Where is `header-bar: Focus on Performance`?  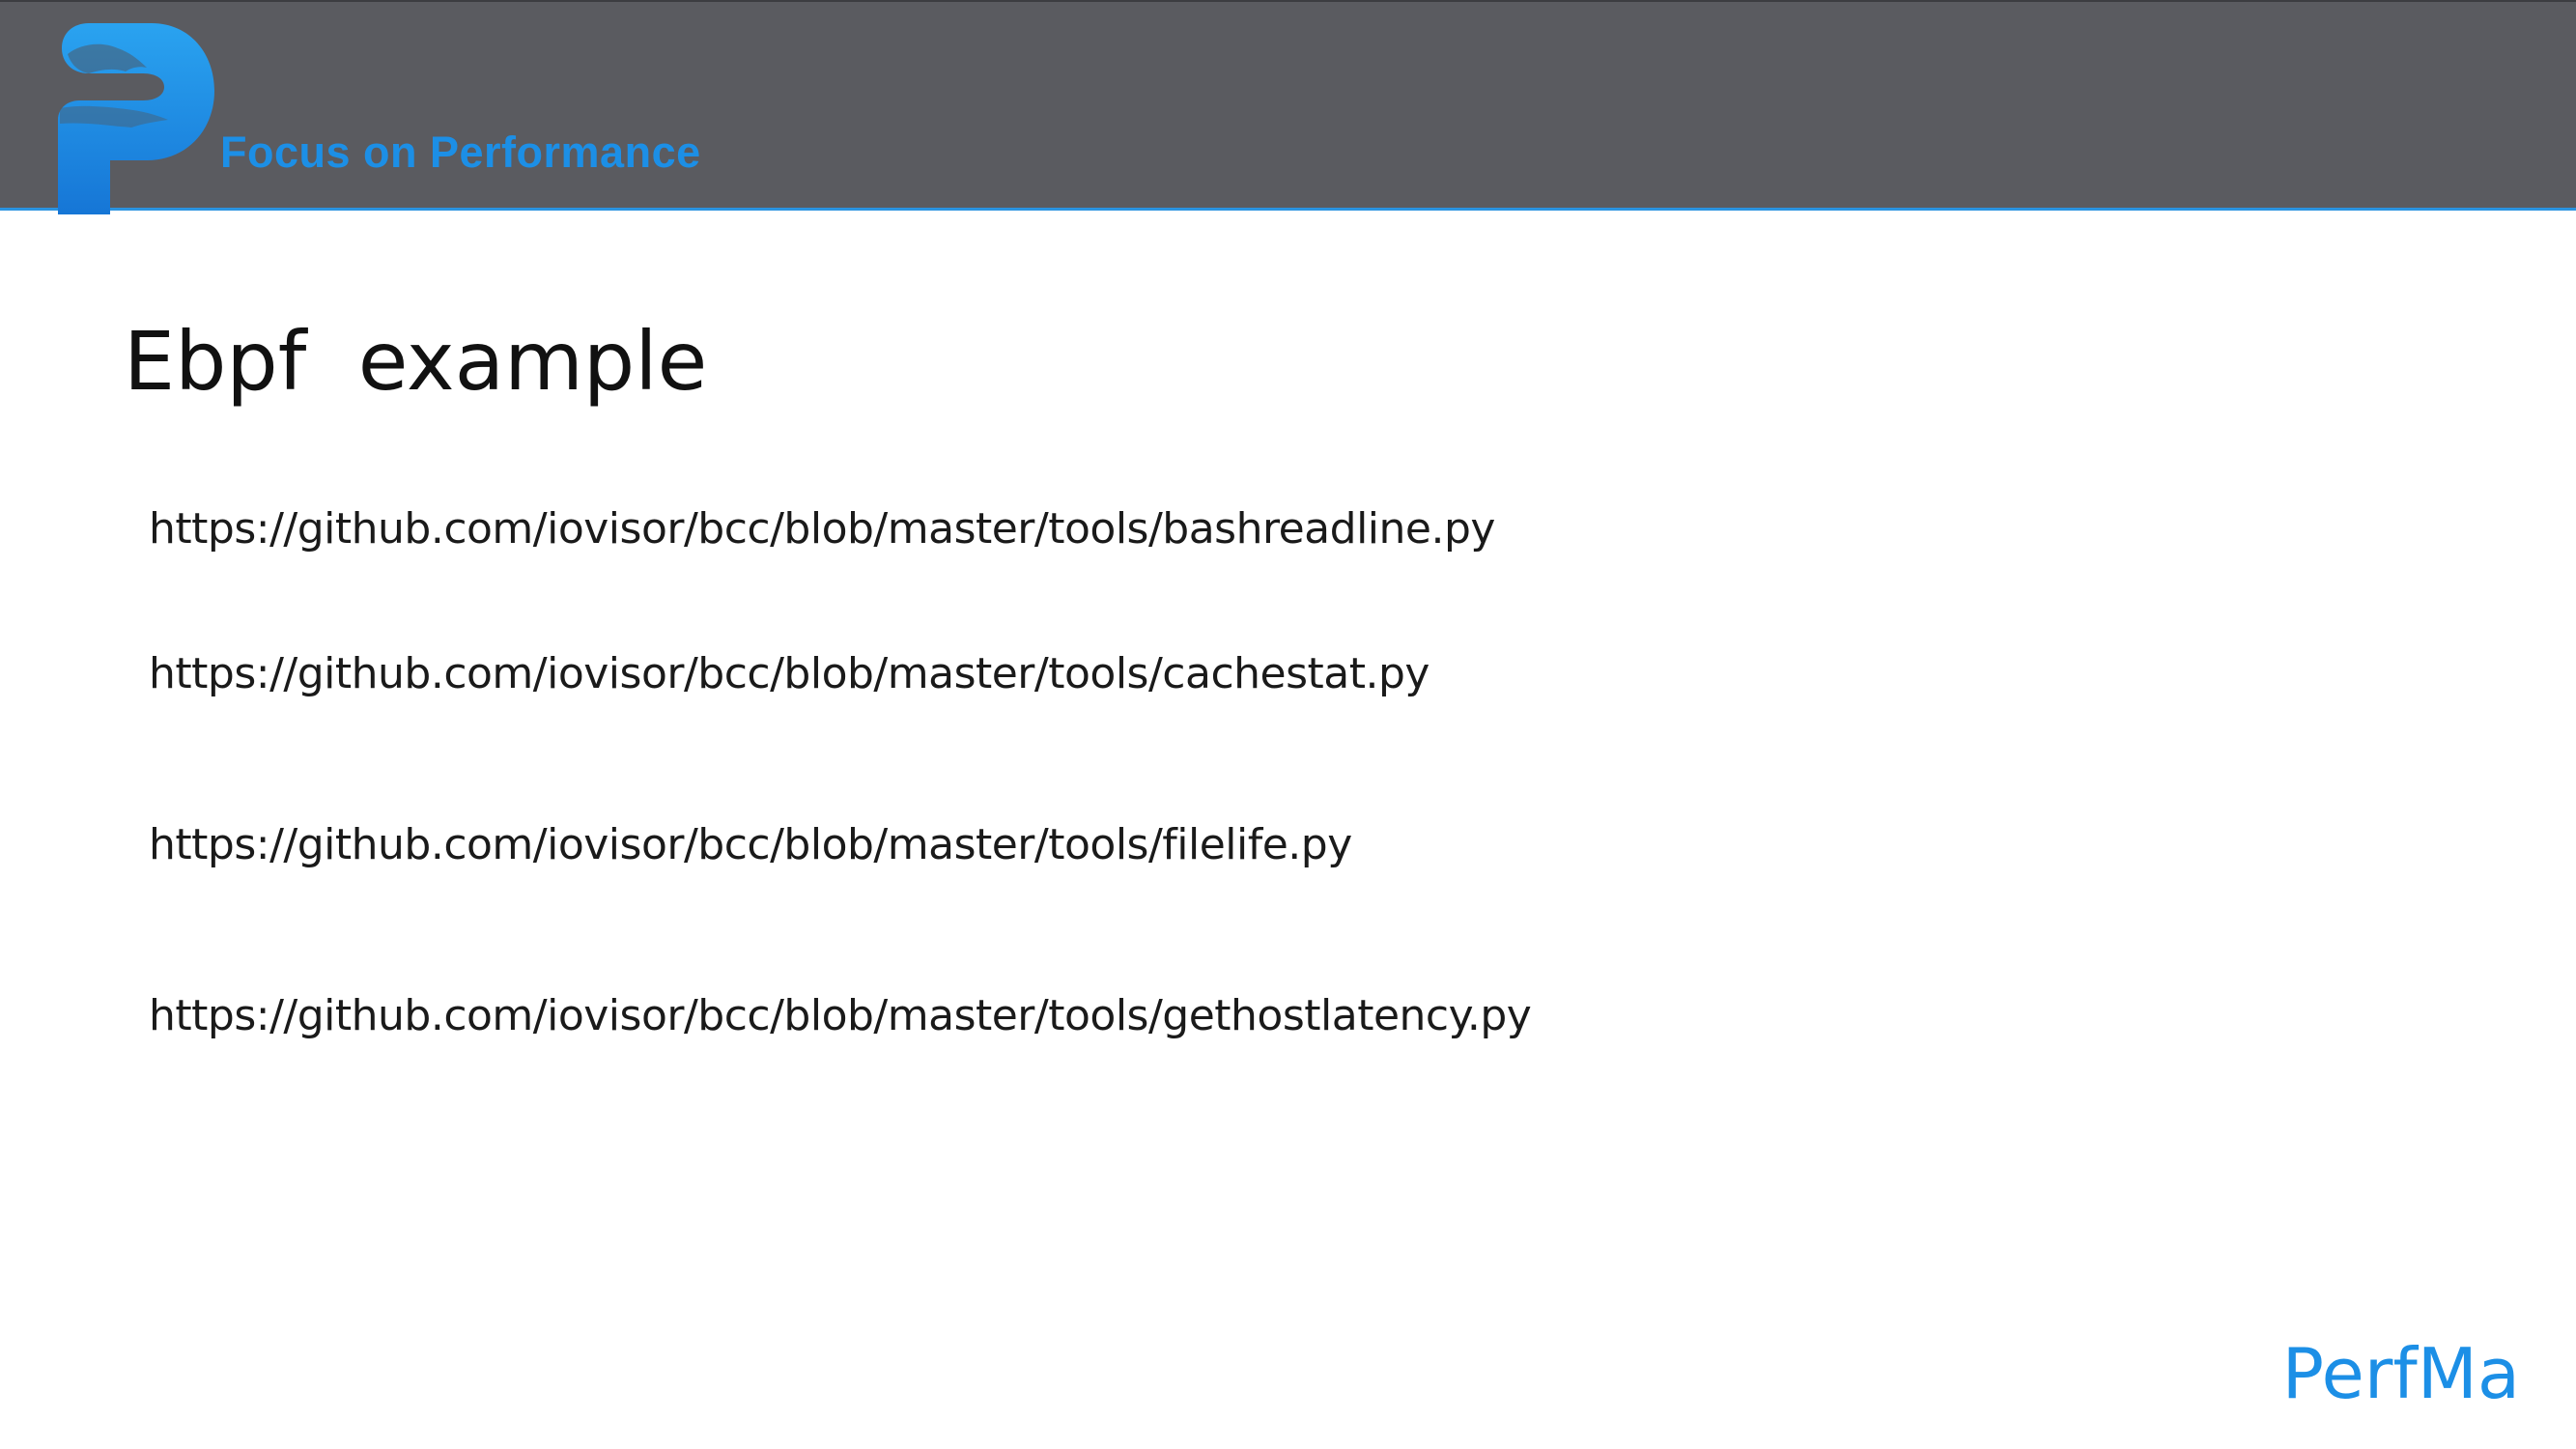 header-bar: Focus on Performance is located at coordinates (1288, 107).